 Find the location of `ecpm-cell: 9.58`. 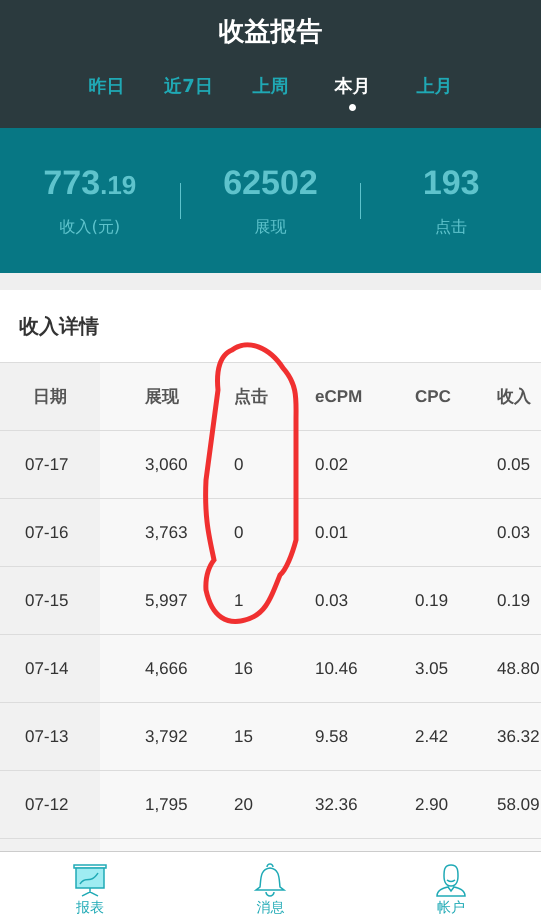

ecpm-cell: 9.58 is located at coordinates (331, 736).